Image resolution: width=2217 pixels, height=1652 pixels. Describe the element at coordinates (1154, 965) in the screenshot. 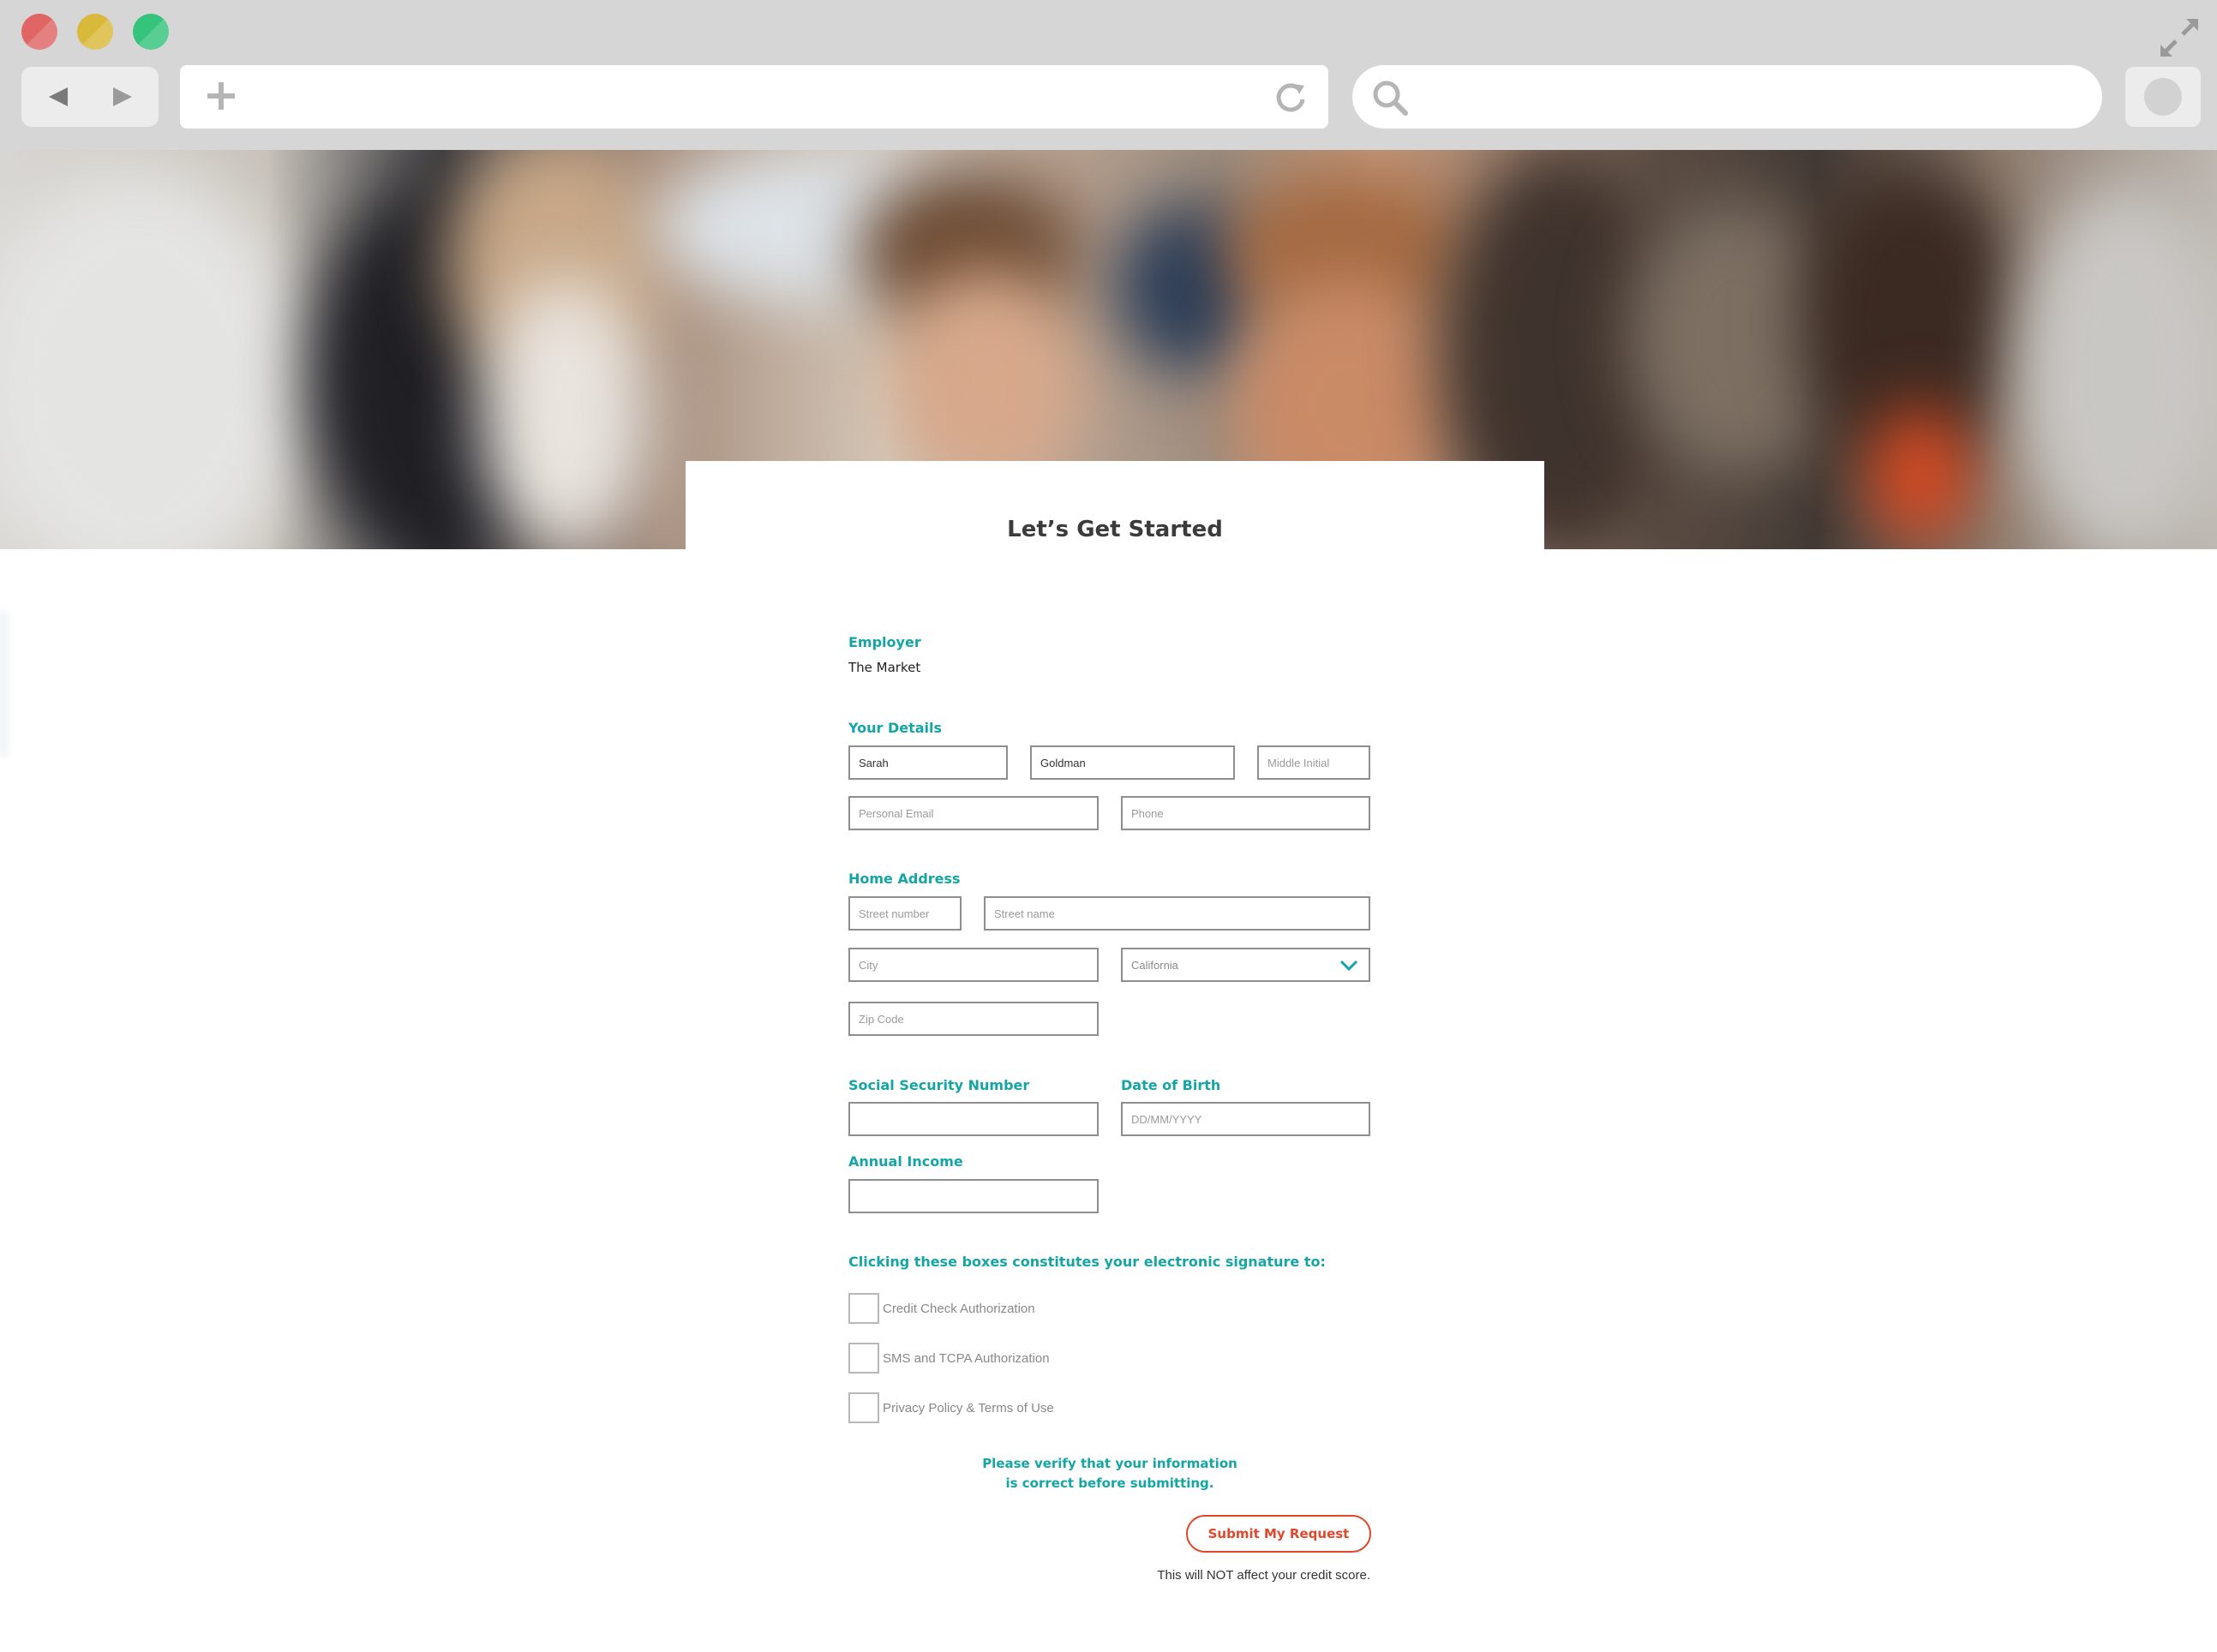

I see `state-selected-value: California` at that location.